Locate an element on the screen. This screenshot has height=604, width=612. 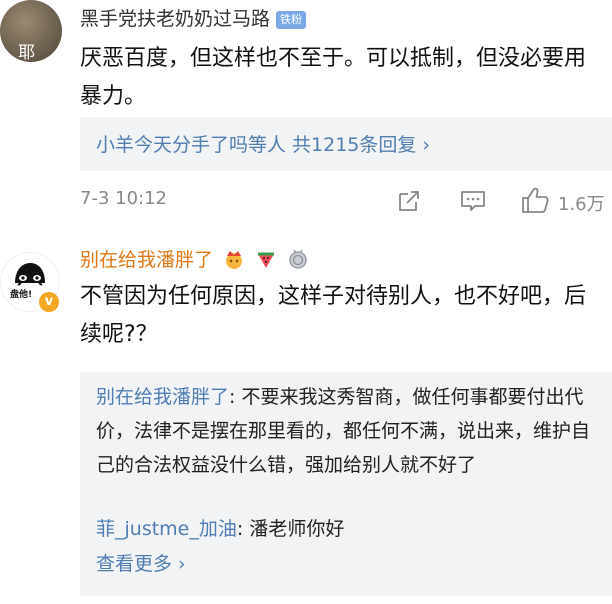
silver-medal-icon is located at coordinates (298, 259).